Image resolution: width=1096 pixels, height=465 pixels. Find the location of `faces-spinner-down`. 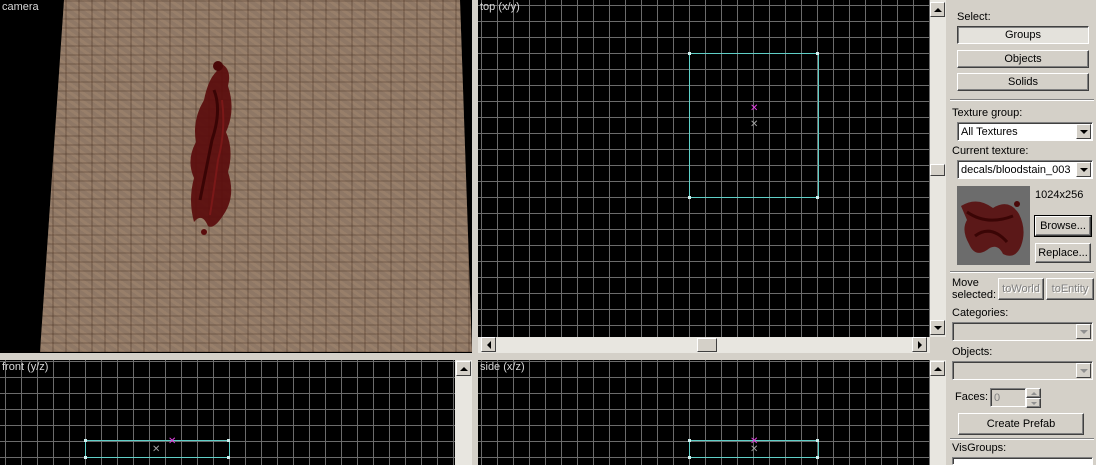

faces-spinner-down is located at coordinates (1033, 403).